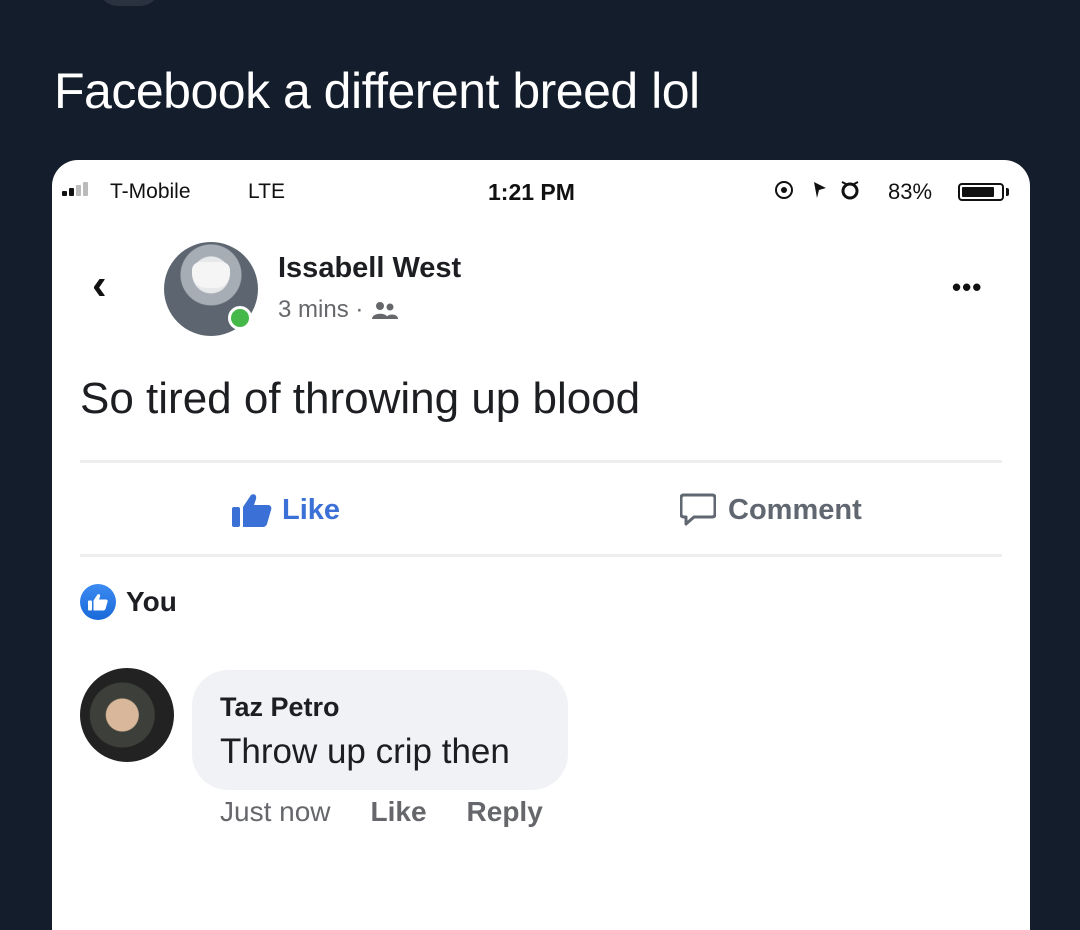 Image resolution: width=1080 pixels, height=930 pixels. What do you see at coordinates (275, 811) in the screenshot?
I see `comment-timestamp: Just now` at bounding box center [275, 811].